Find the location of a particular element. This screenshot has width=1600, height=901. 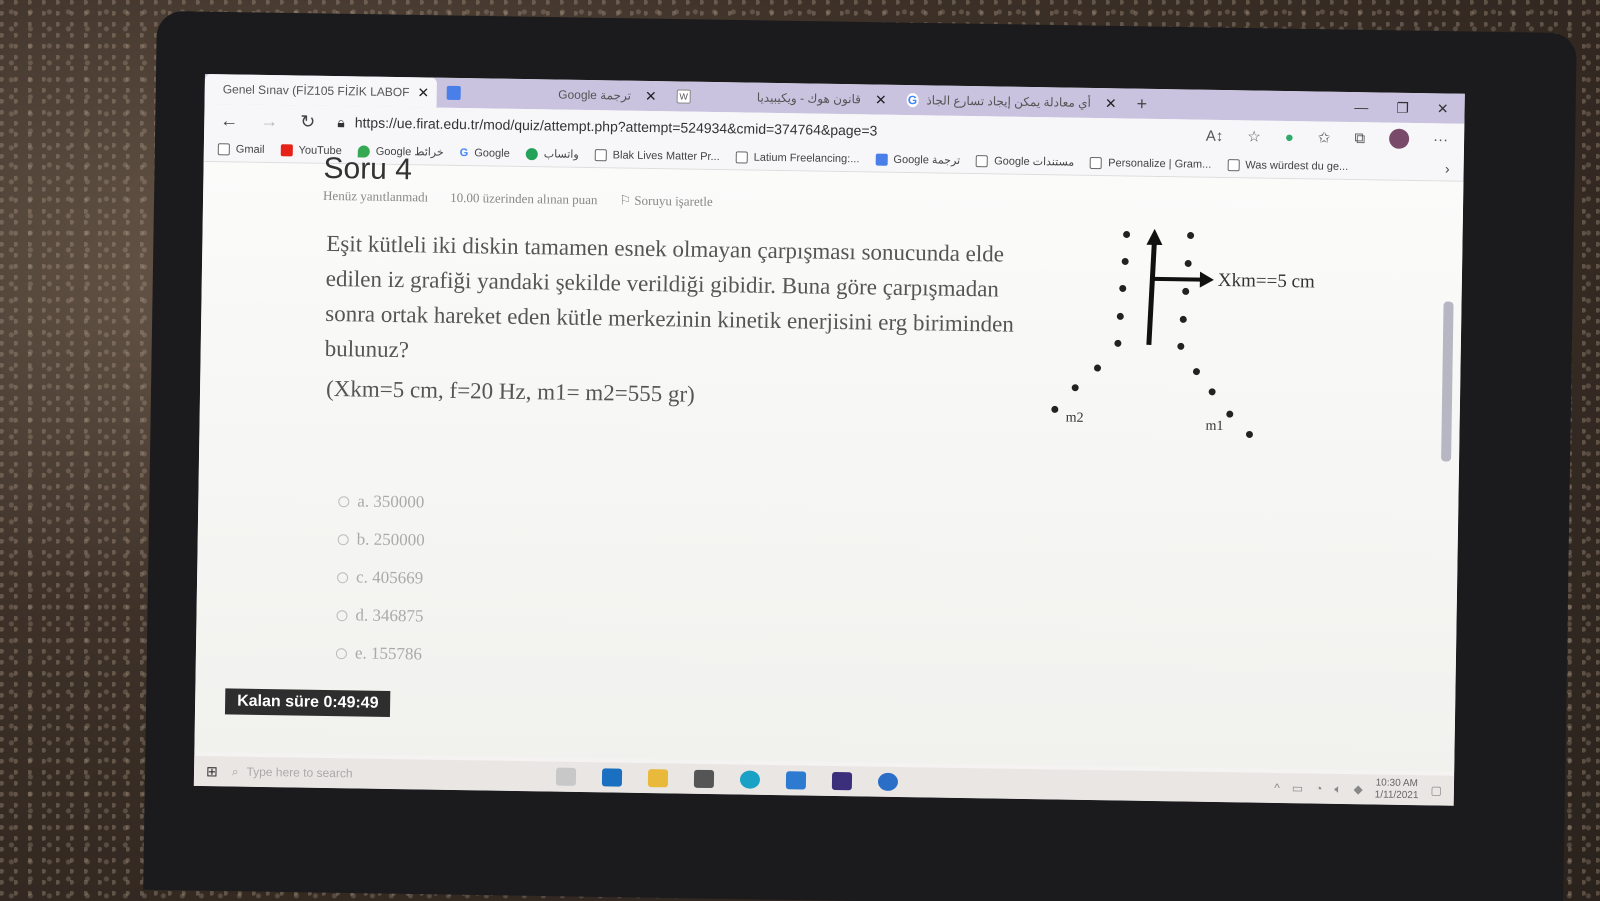

back-icon: ← is located at coordinates (229, 120).